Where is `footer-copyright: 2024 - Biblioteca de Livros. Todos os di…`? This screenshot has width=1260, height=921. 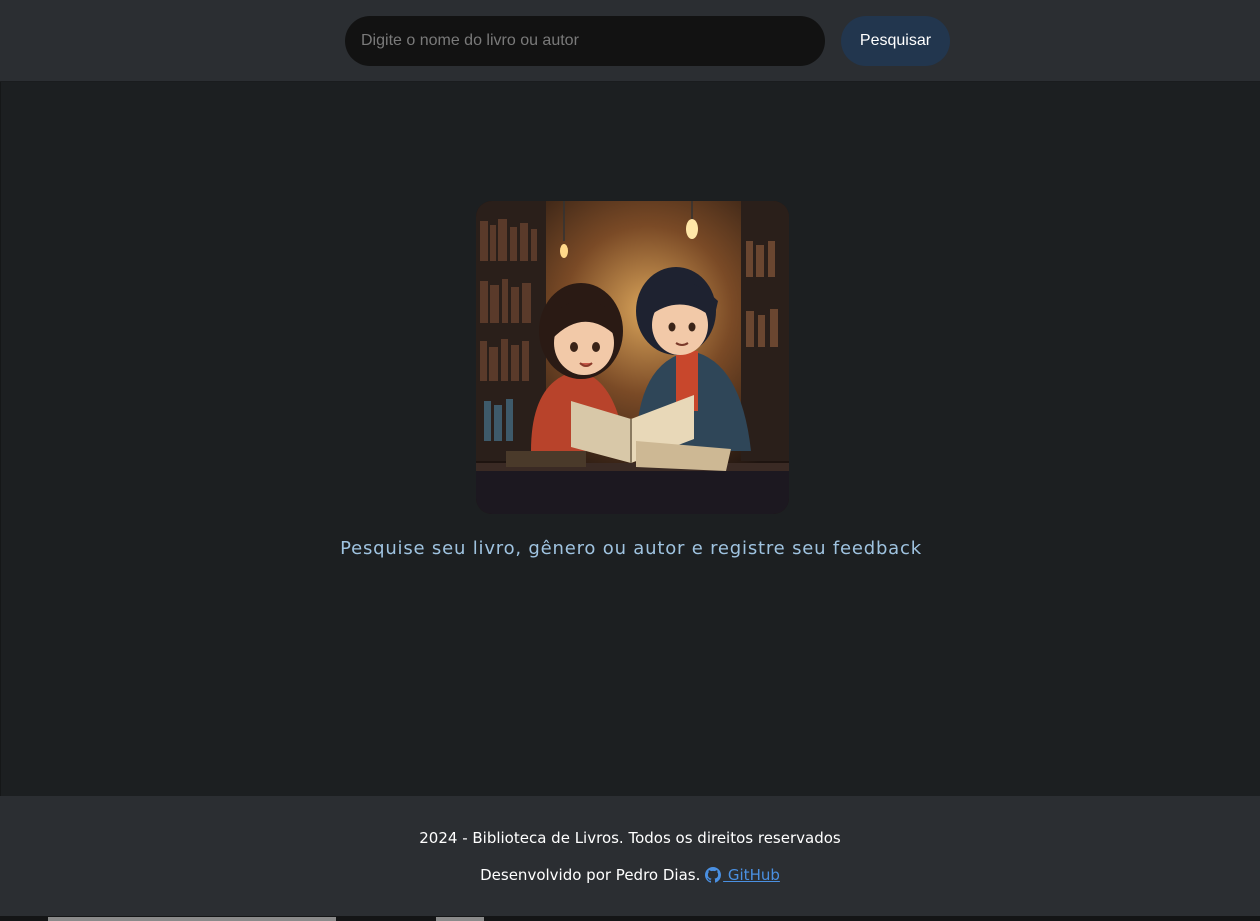 footer-copyright: 2024 - Biblioteca de Livros. Todos os di… is located at coordinates (630, 838).